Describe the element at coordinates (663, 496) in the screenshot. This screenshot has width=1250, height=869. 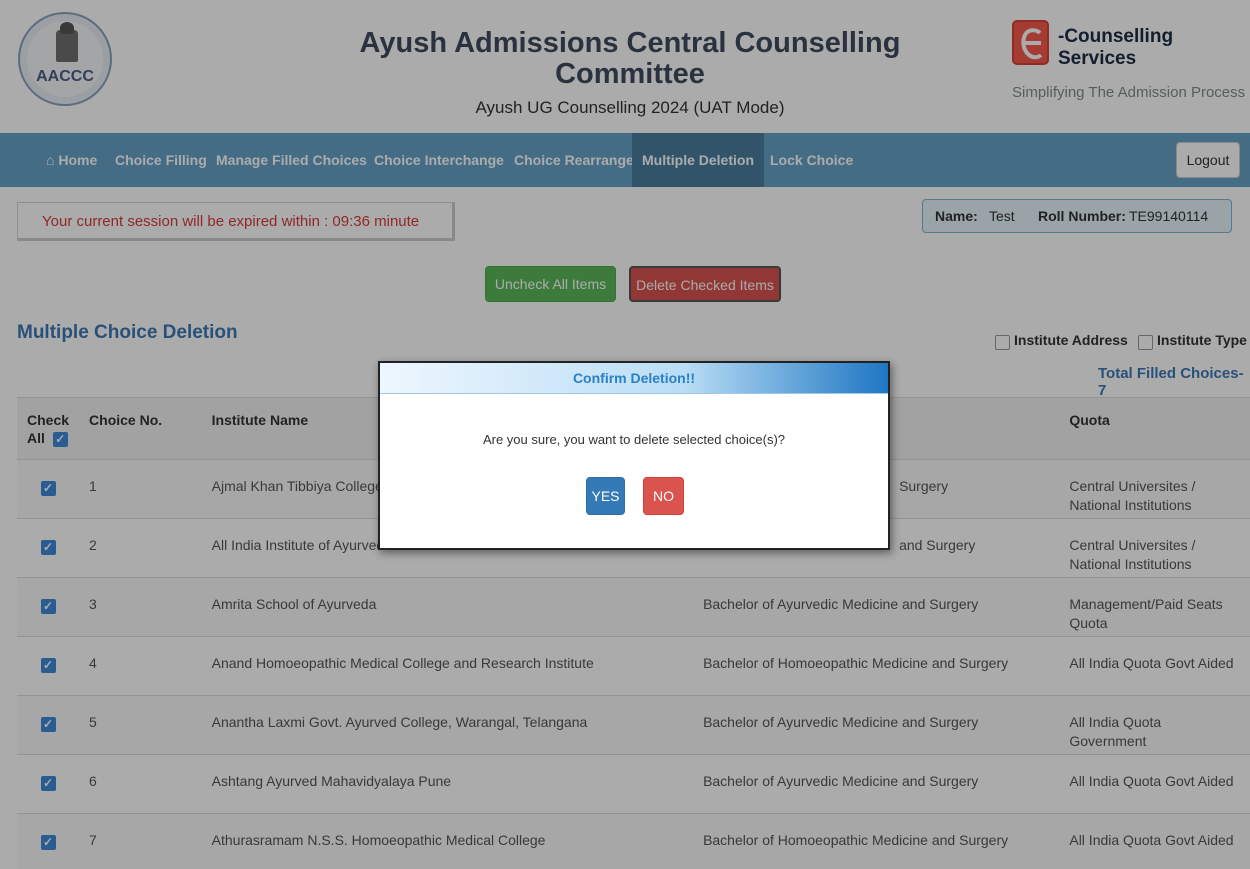
I see `confirm-no-button: NO` at that location.